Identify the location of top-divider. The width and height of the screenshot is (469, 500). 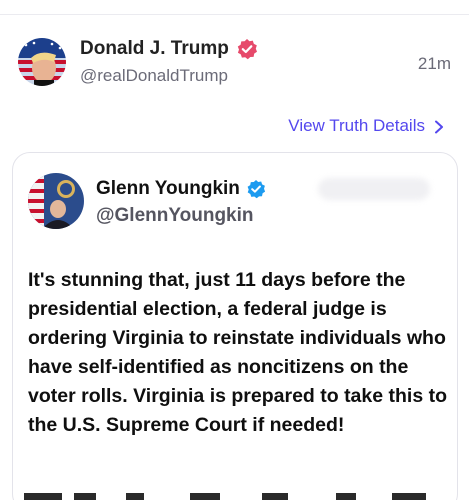
(234, 14).